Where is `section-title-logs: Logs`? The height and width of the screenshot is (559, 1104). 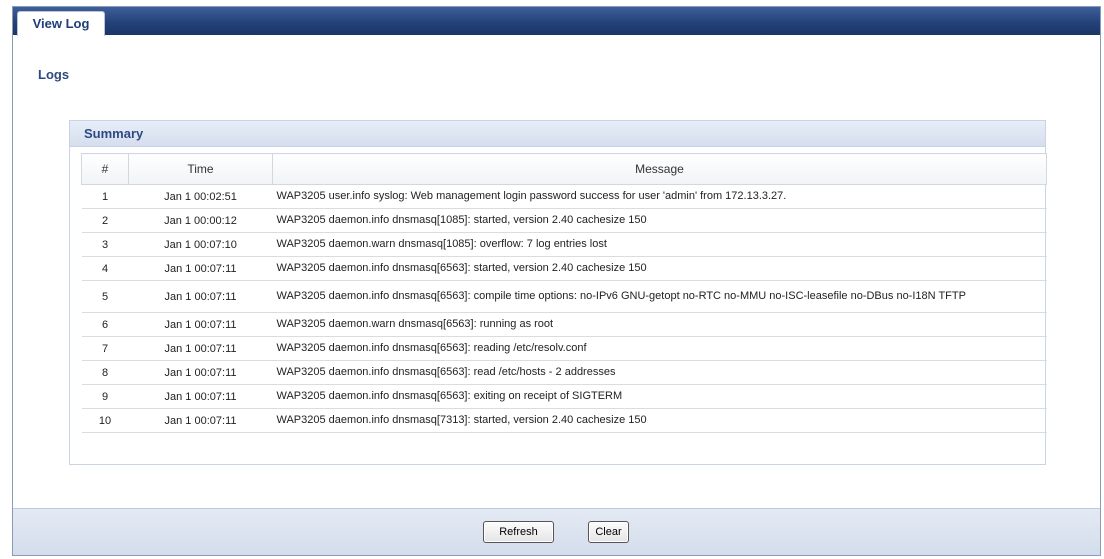
section-title-logs: Logs is located at coordinates (54, 74).